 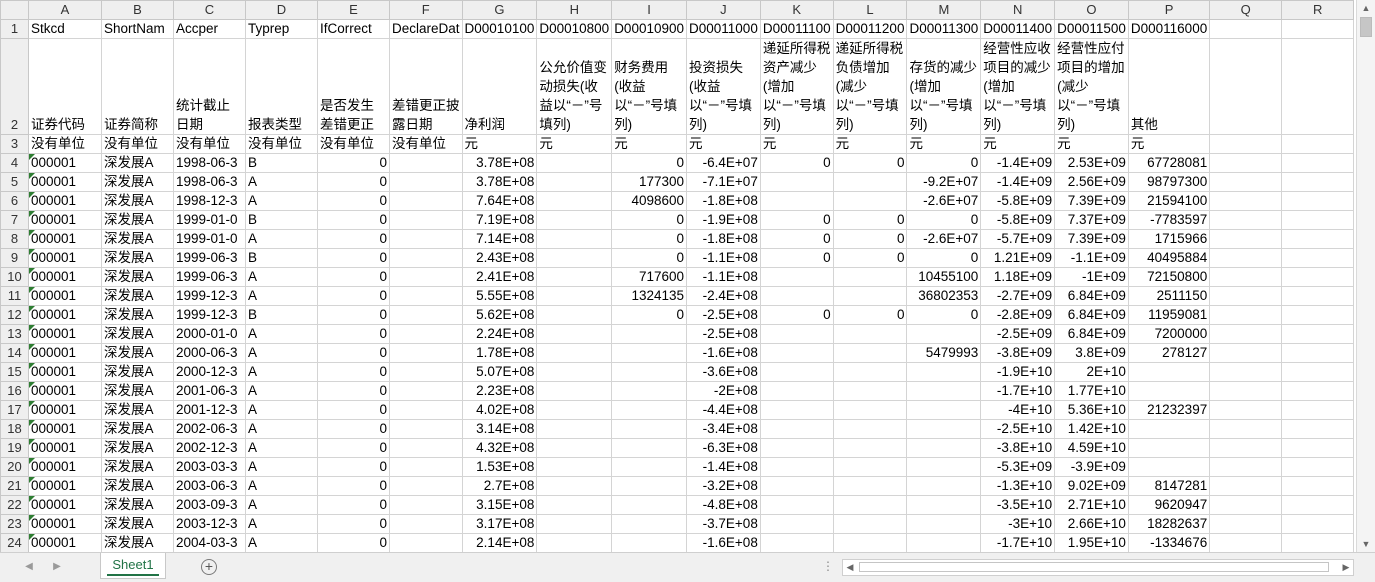 I want to click on cell: 2002-06-3, so click(x=209, y=429).